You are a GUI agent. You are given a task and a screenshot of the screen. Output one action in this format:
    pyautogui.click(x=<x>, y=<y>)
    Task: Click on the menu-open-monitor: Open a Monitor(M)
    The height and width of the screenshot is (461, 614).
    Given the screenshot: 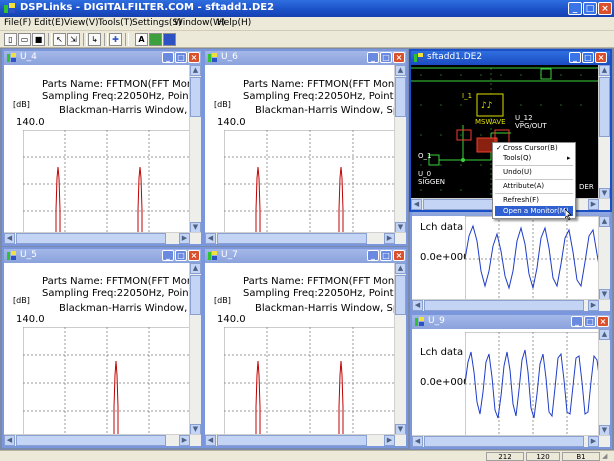 What is the action you would take?
    pyautogui.click(x=536, y=211)
    